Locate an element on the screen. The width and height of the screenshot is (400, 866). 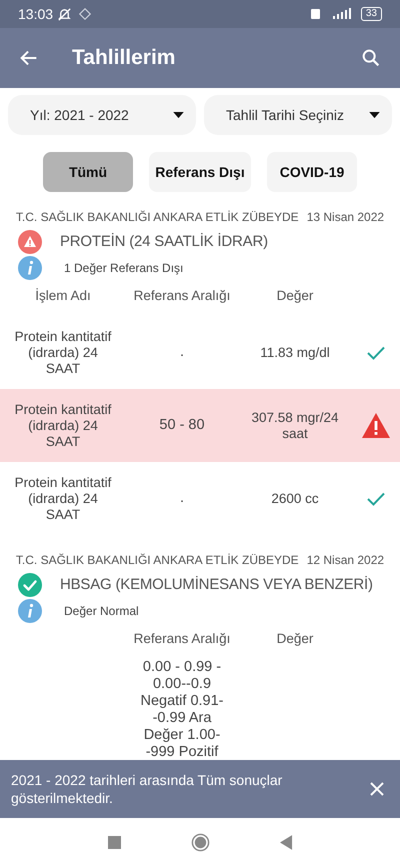
page-title: Tahlillerim is located at coordinates (124, 58).